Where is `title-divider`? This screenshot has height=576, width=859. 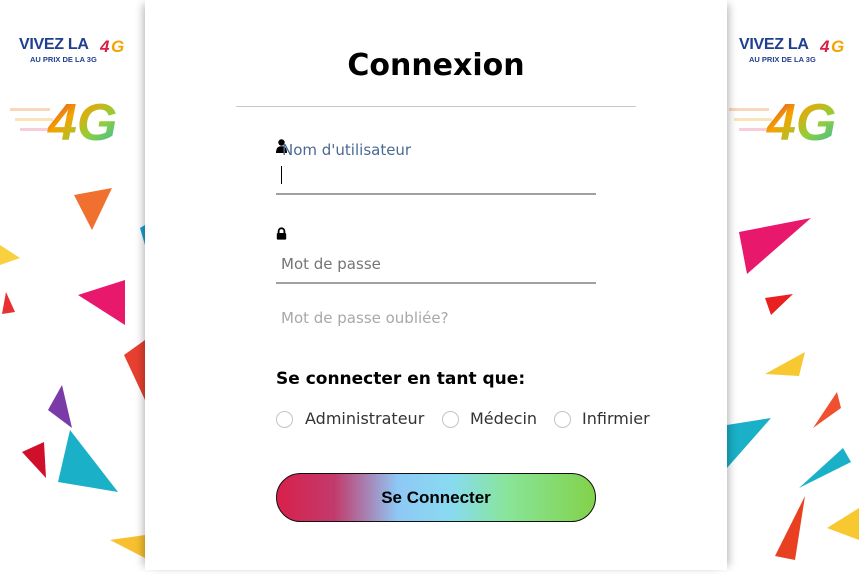 title-divider is located at coordinates (436, 106).